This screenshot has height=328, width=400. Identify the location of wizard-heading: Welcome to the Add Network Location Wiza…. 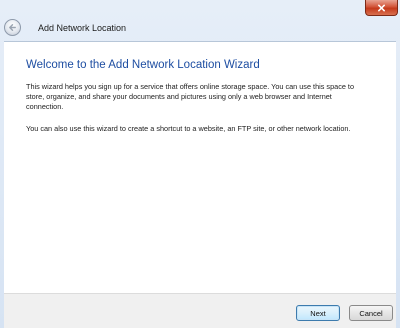
(143, 65).